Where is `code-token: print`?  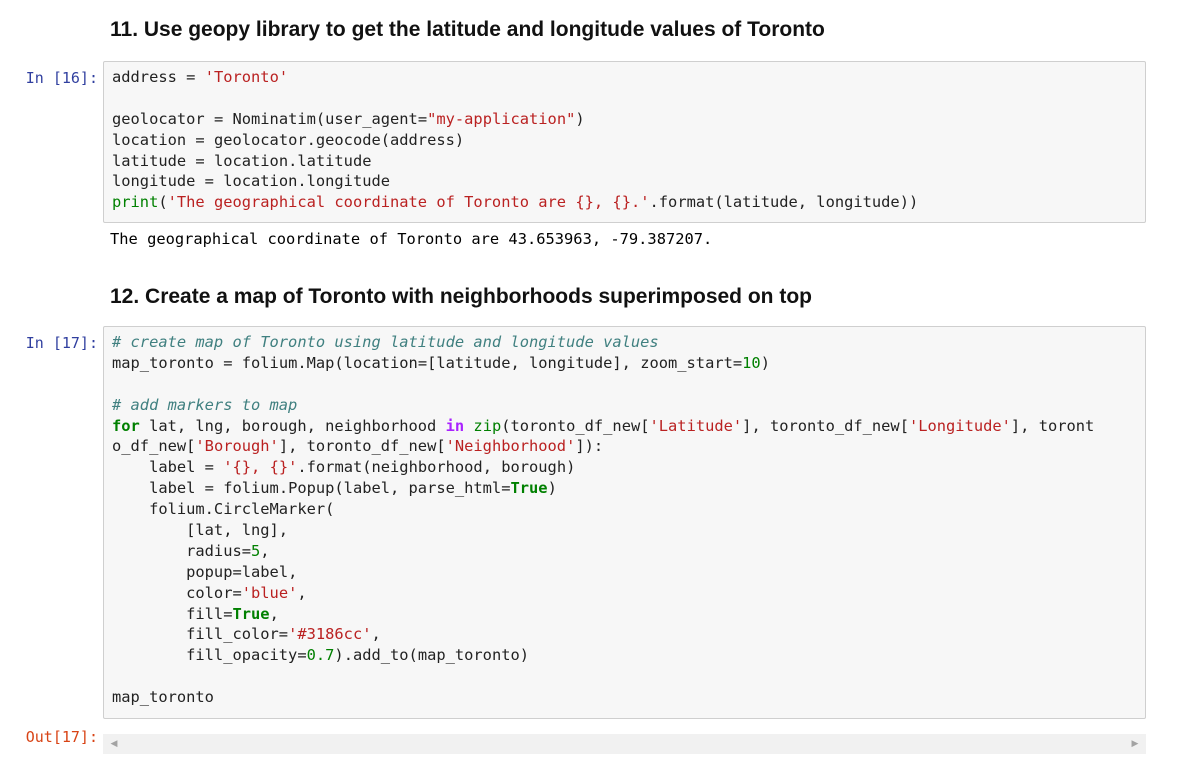
code-token: print is located at coordinates (135, 202).